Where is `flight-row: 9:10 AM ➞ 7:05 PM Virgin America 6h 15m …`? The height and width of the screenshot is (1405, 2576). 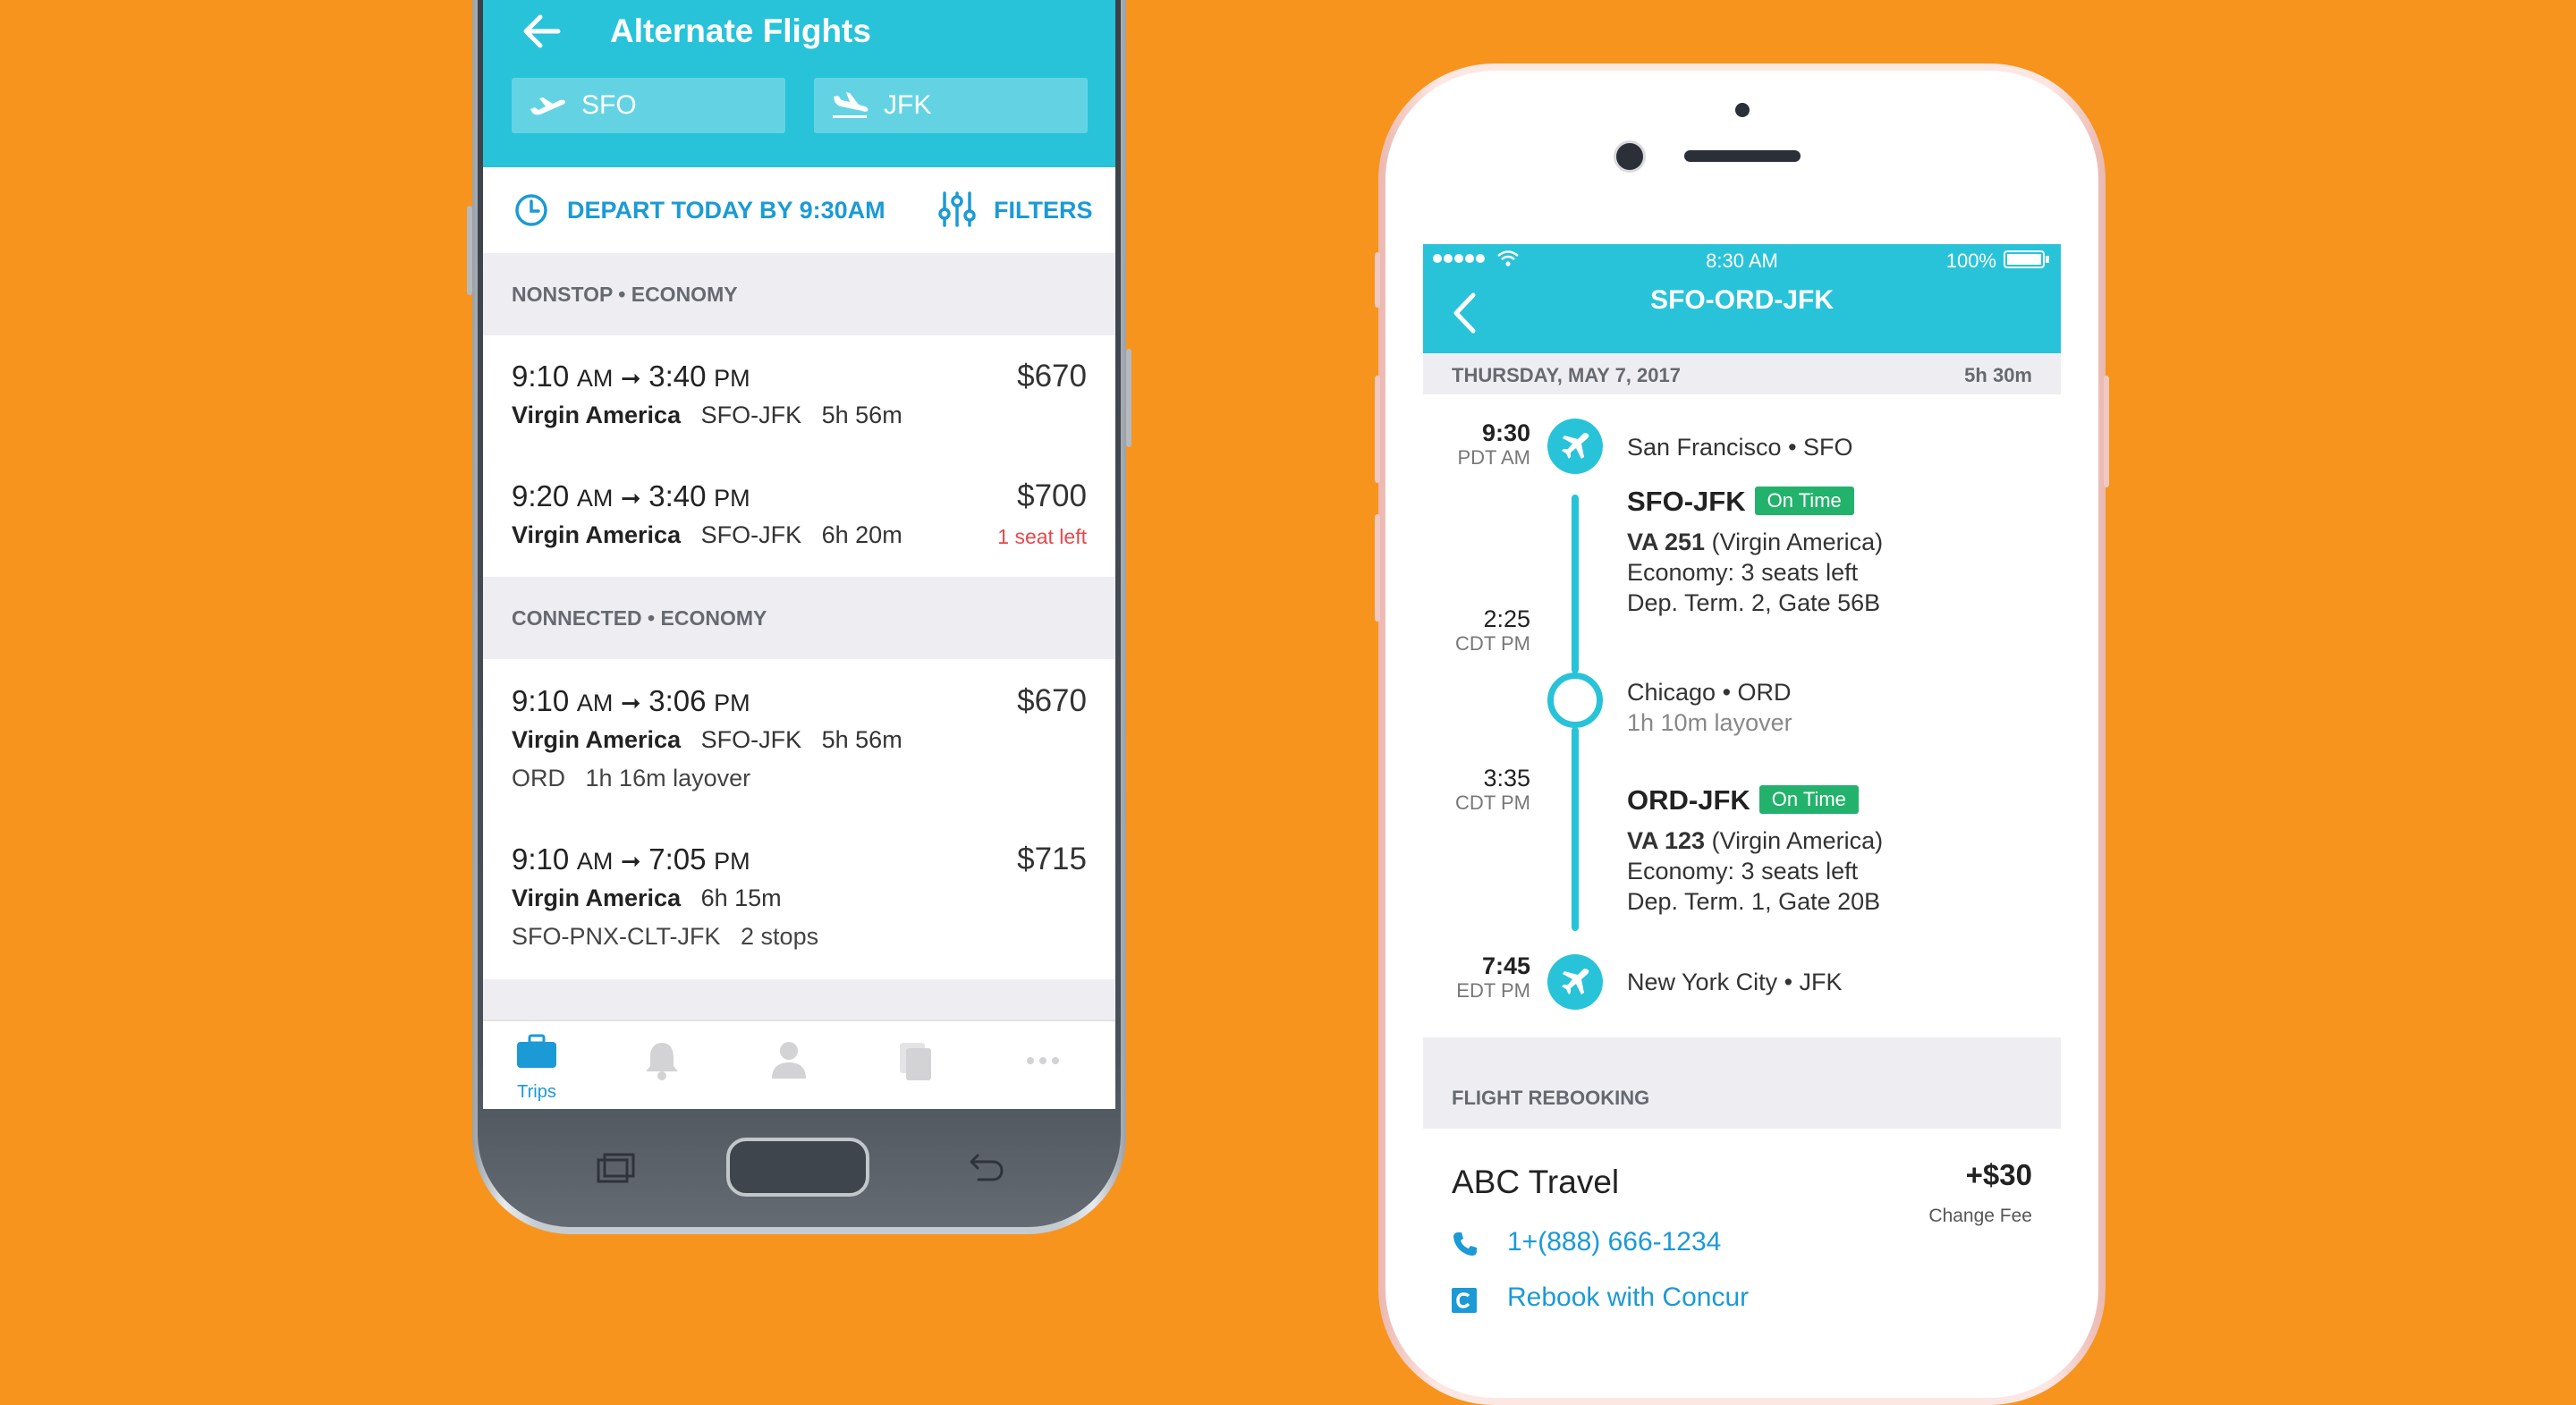
flight-row: 9:10 AM ➞ 7:05 PM Virgin America 6h 15m … is located at coordinates (799, 899).